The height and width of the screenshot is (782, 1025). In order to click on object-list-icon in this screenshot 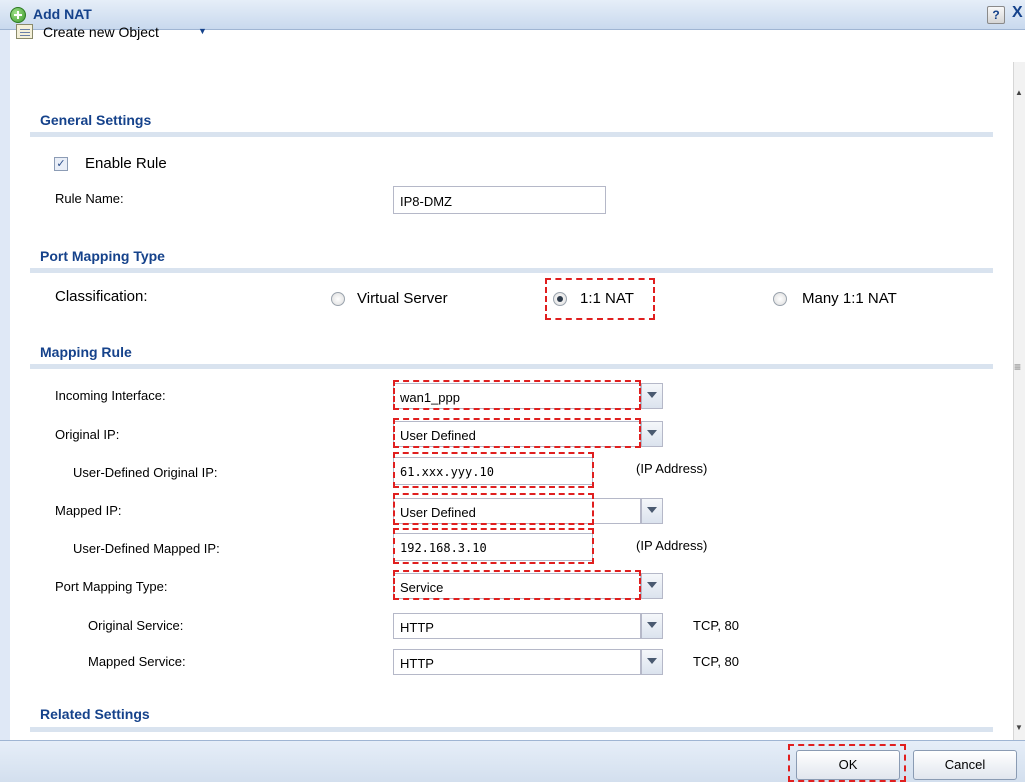, I will do `click(24, 31)`.